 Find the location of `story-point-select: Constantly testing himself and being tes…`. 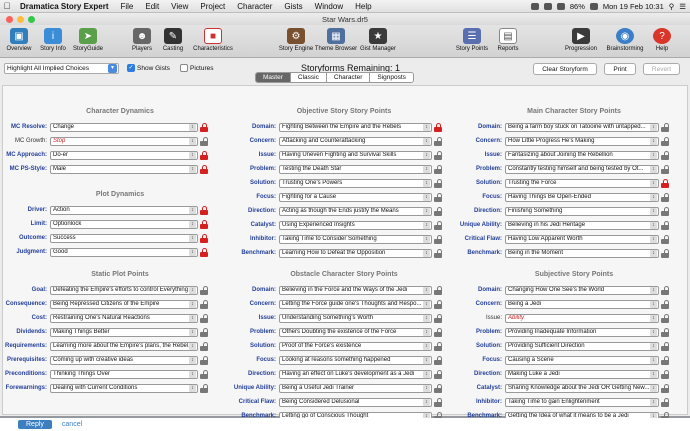

story-point-select: Constantly testing himself and being tes… is located at coordinates (582, 169).